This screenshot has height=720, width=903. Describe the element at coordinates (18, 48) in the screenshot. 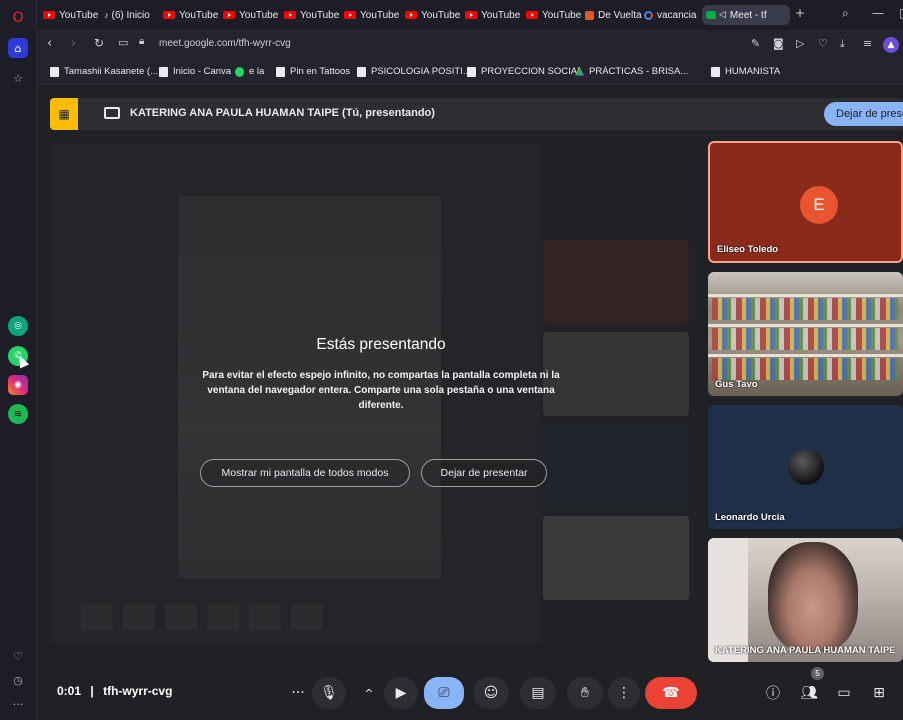

I see `home-icon: ⌂` at that location.